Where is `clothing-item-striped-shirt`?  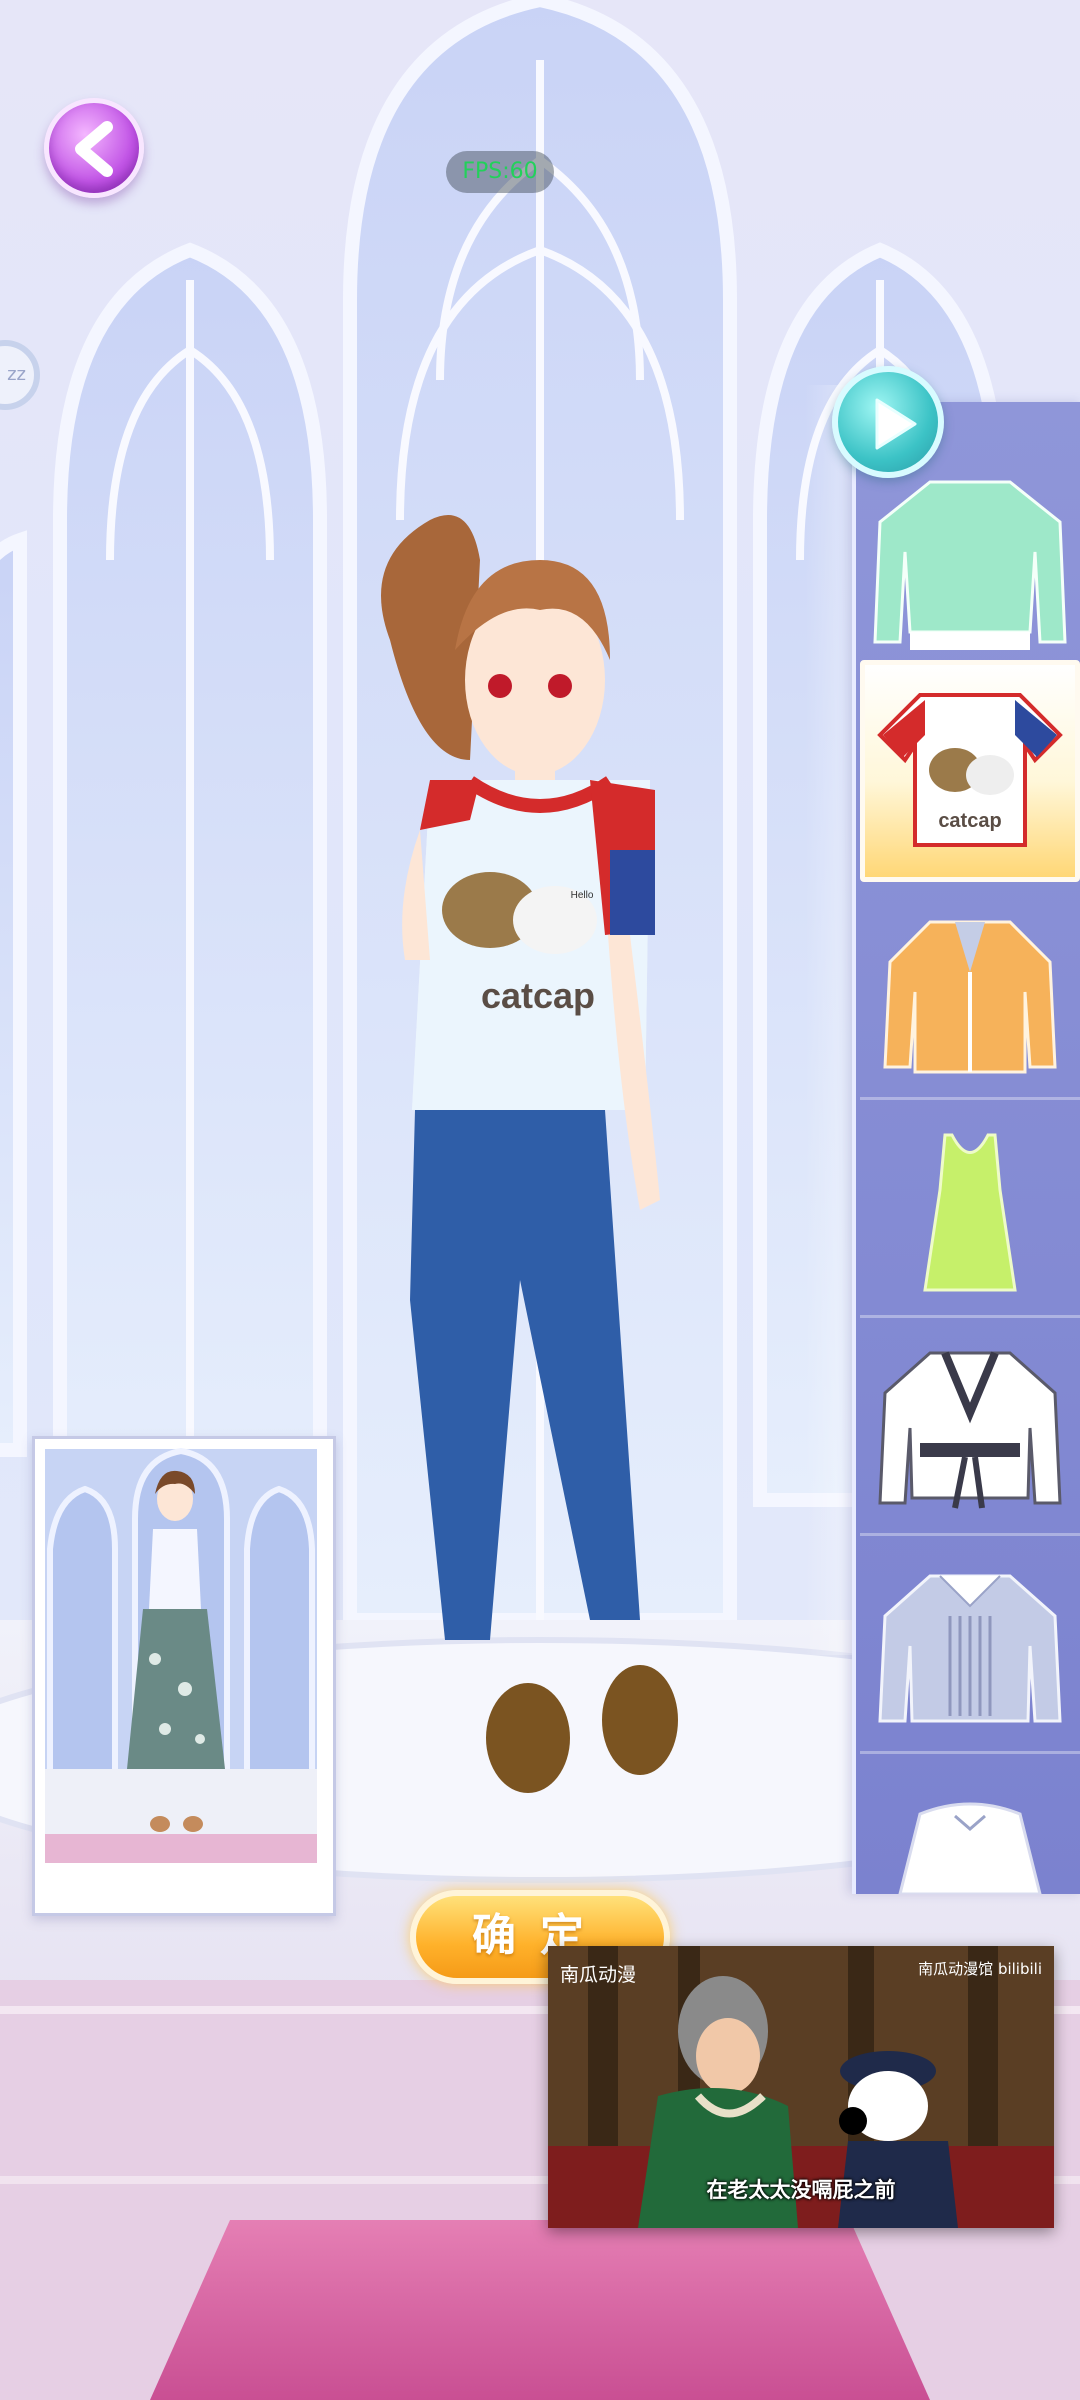 clothing-item-striped-shirt is located at coordinates (970, 1645).